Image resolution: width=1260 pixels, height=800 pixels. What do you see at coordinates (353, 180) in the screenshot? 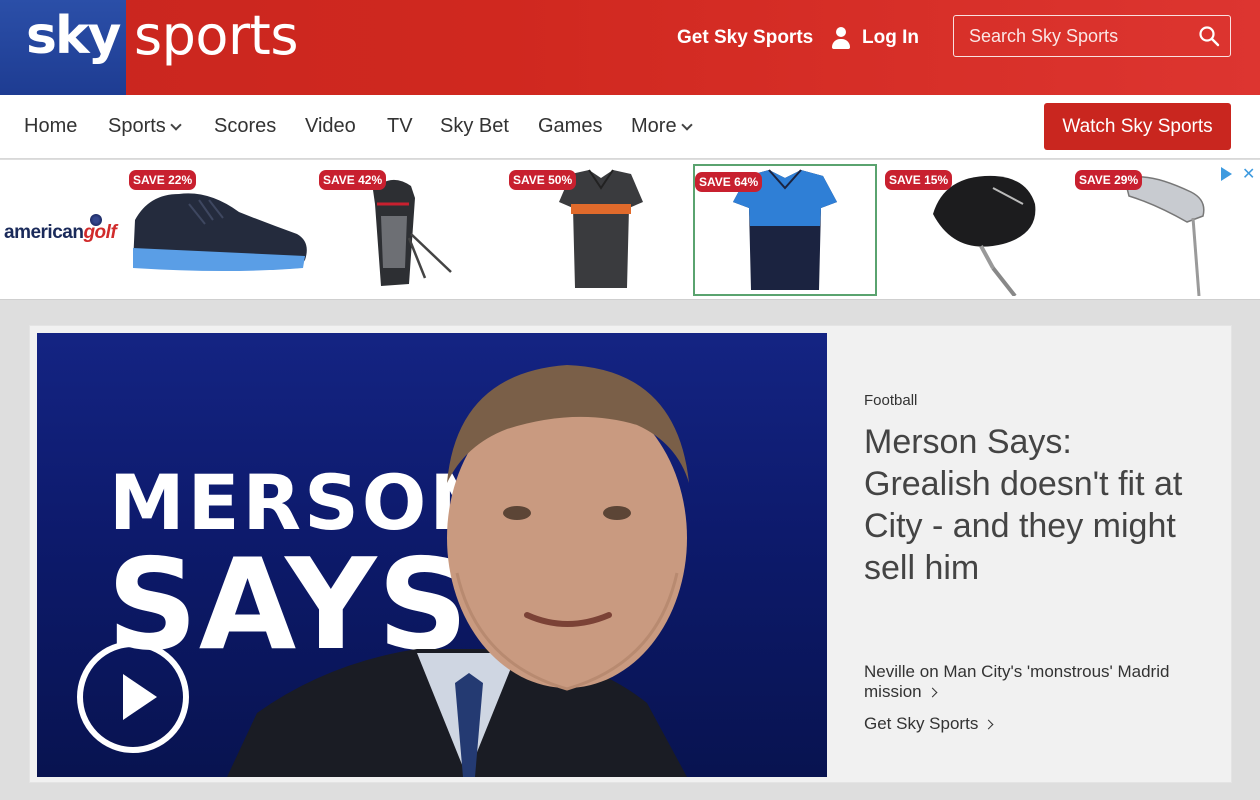
I see `save-badge: SAVE 42%` at bounding box center [353, 180].